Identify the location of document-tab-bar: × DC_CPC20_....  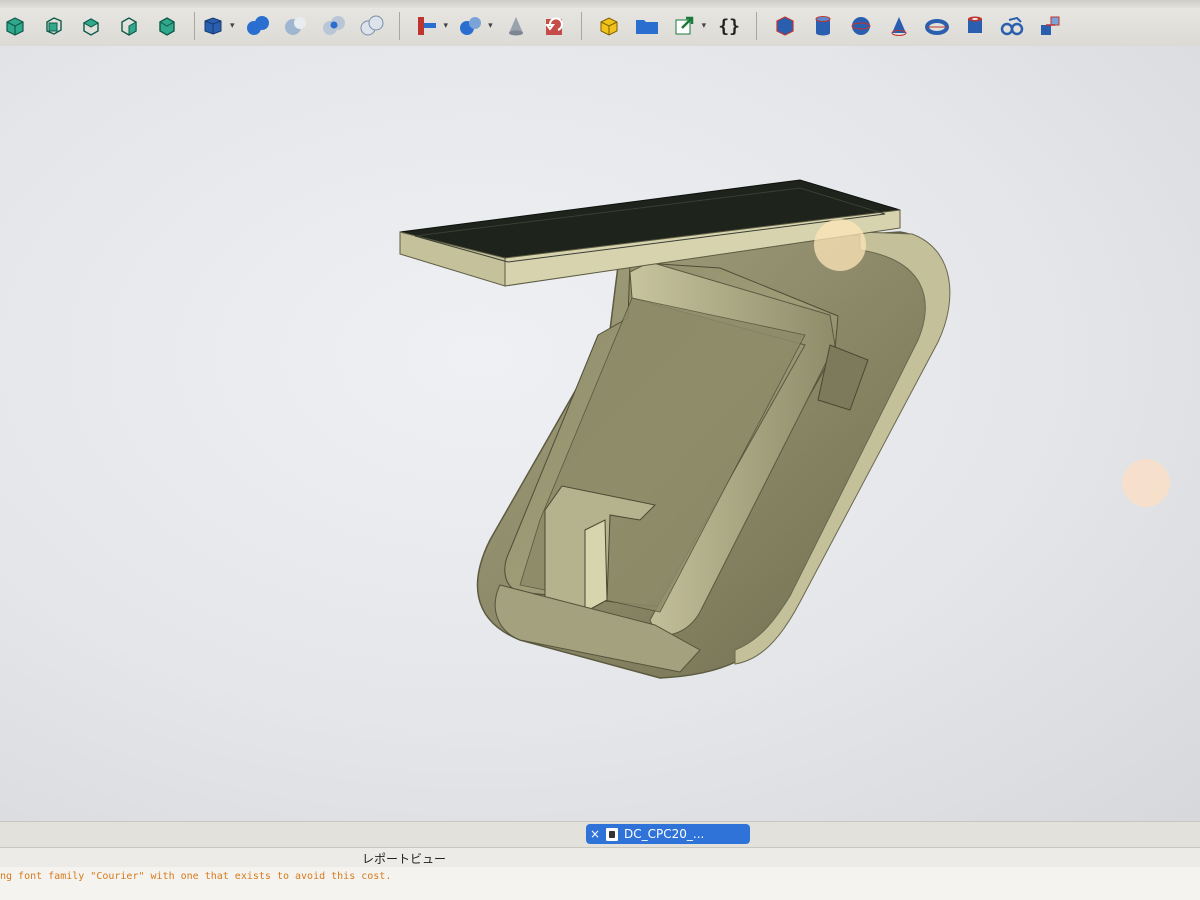
(600, 834).